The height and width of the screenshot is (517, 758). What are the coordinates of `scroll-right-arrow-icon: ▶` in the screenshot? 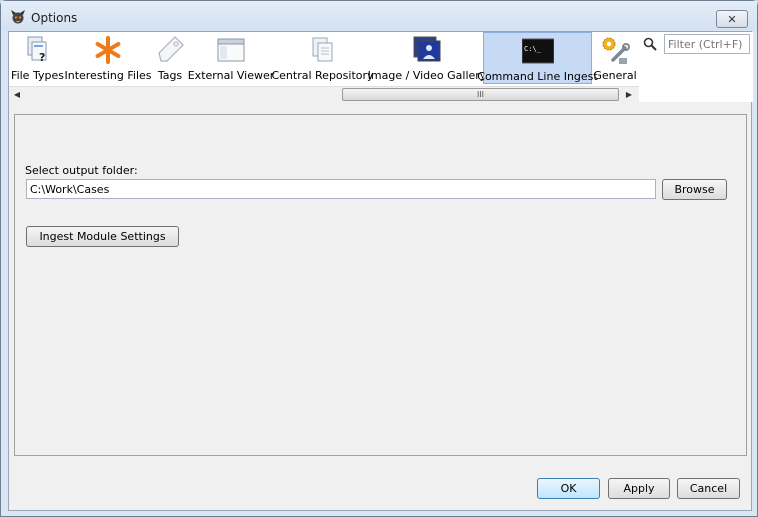 It's located at (629, 94).